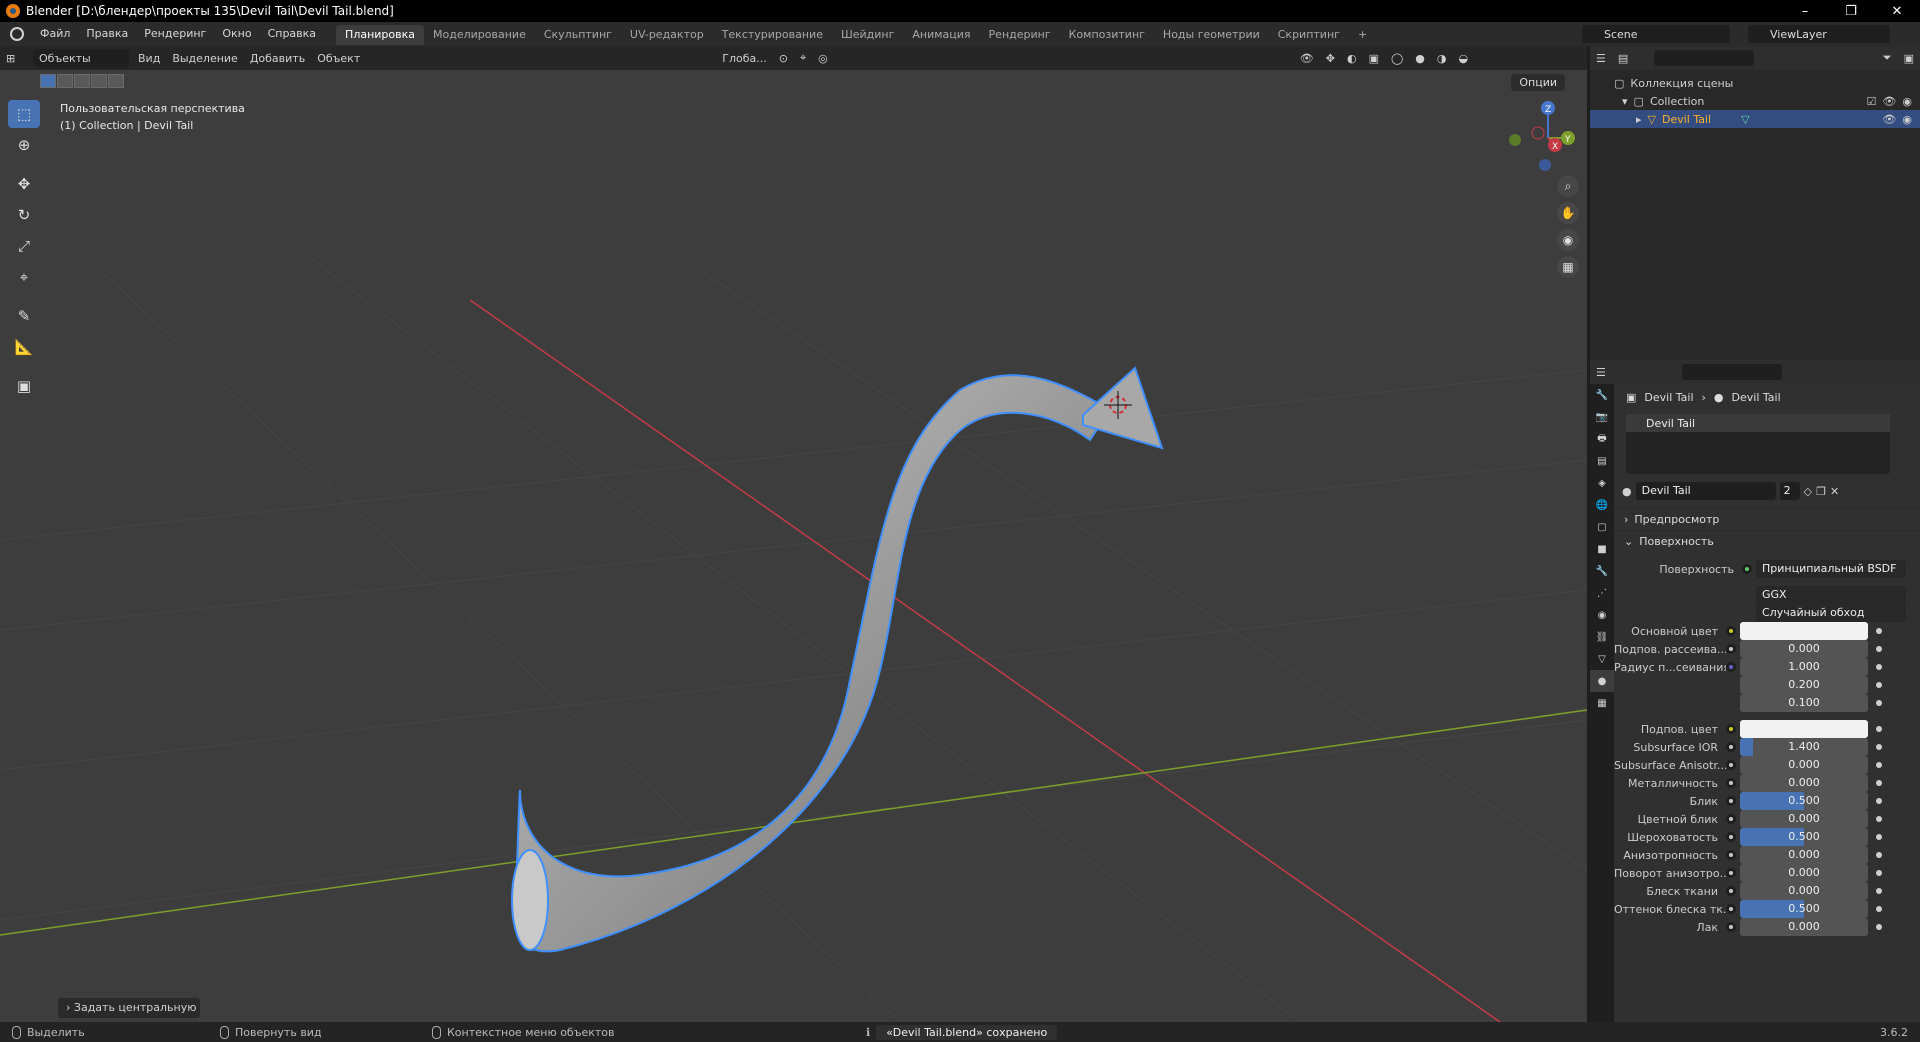  I want to click on move-icon: ✥, so click(24, 184).